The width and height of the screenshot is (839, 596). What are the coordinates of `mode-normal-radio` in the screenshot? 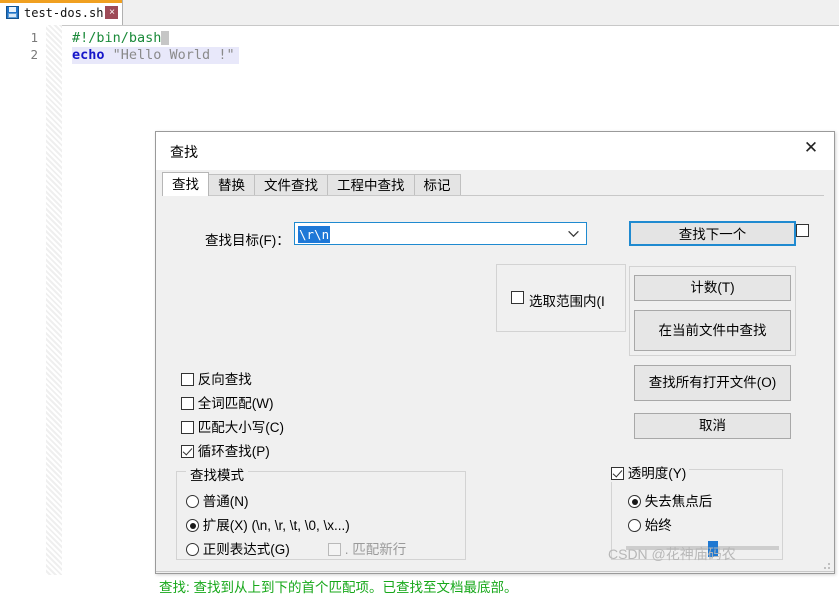 It's located at (192, 501).